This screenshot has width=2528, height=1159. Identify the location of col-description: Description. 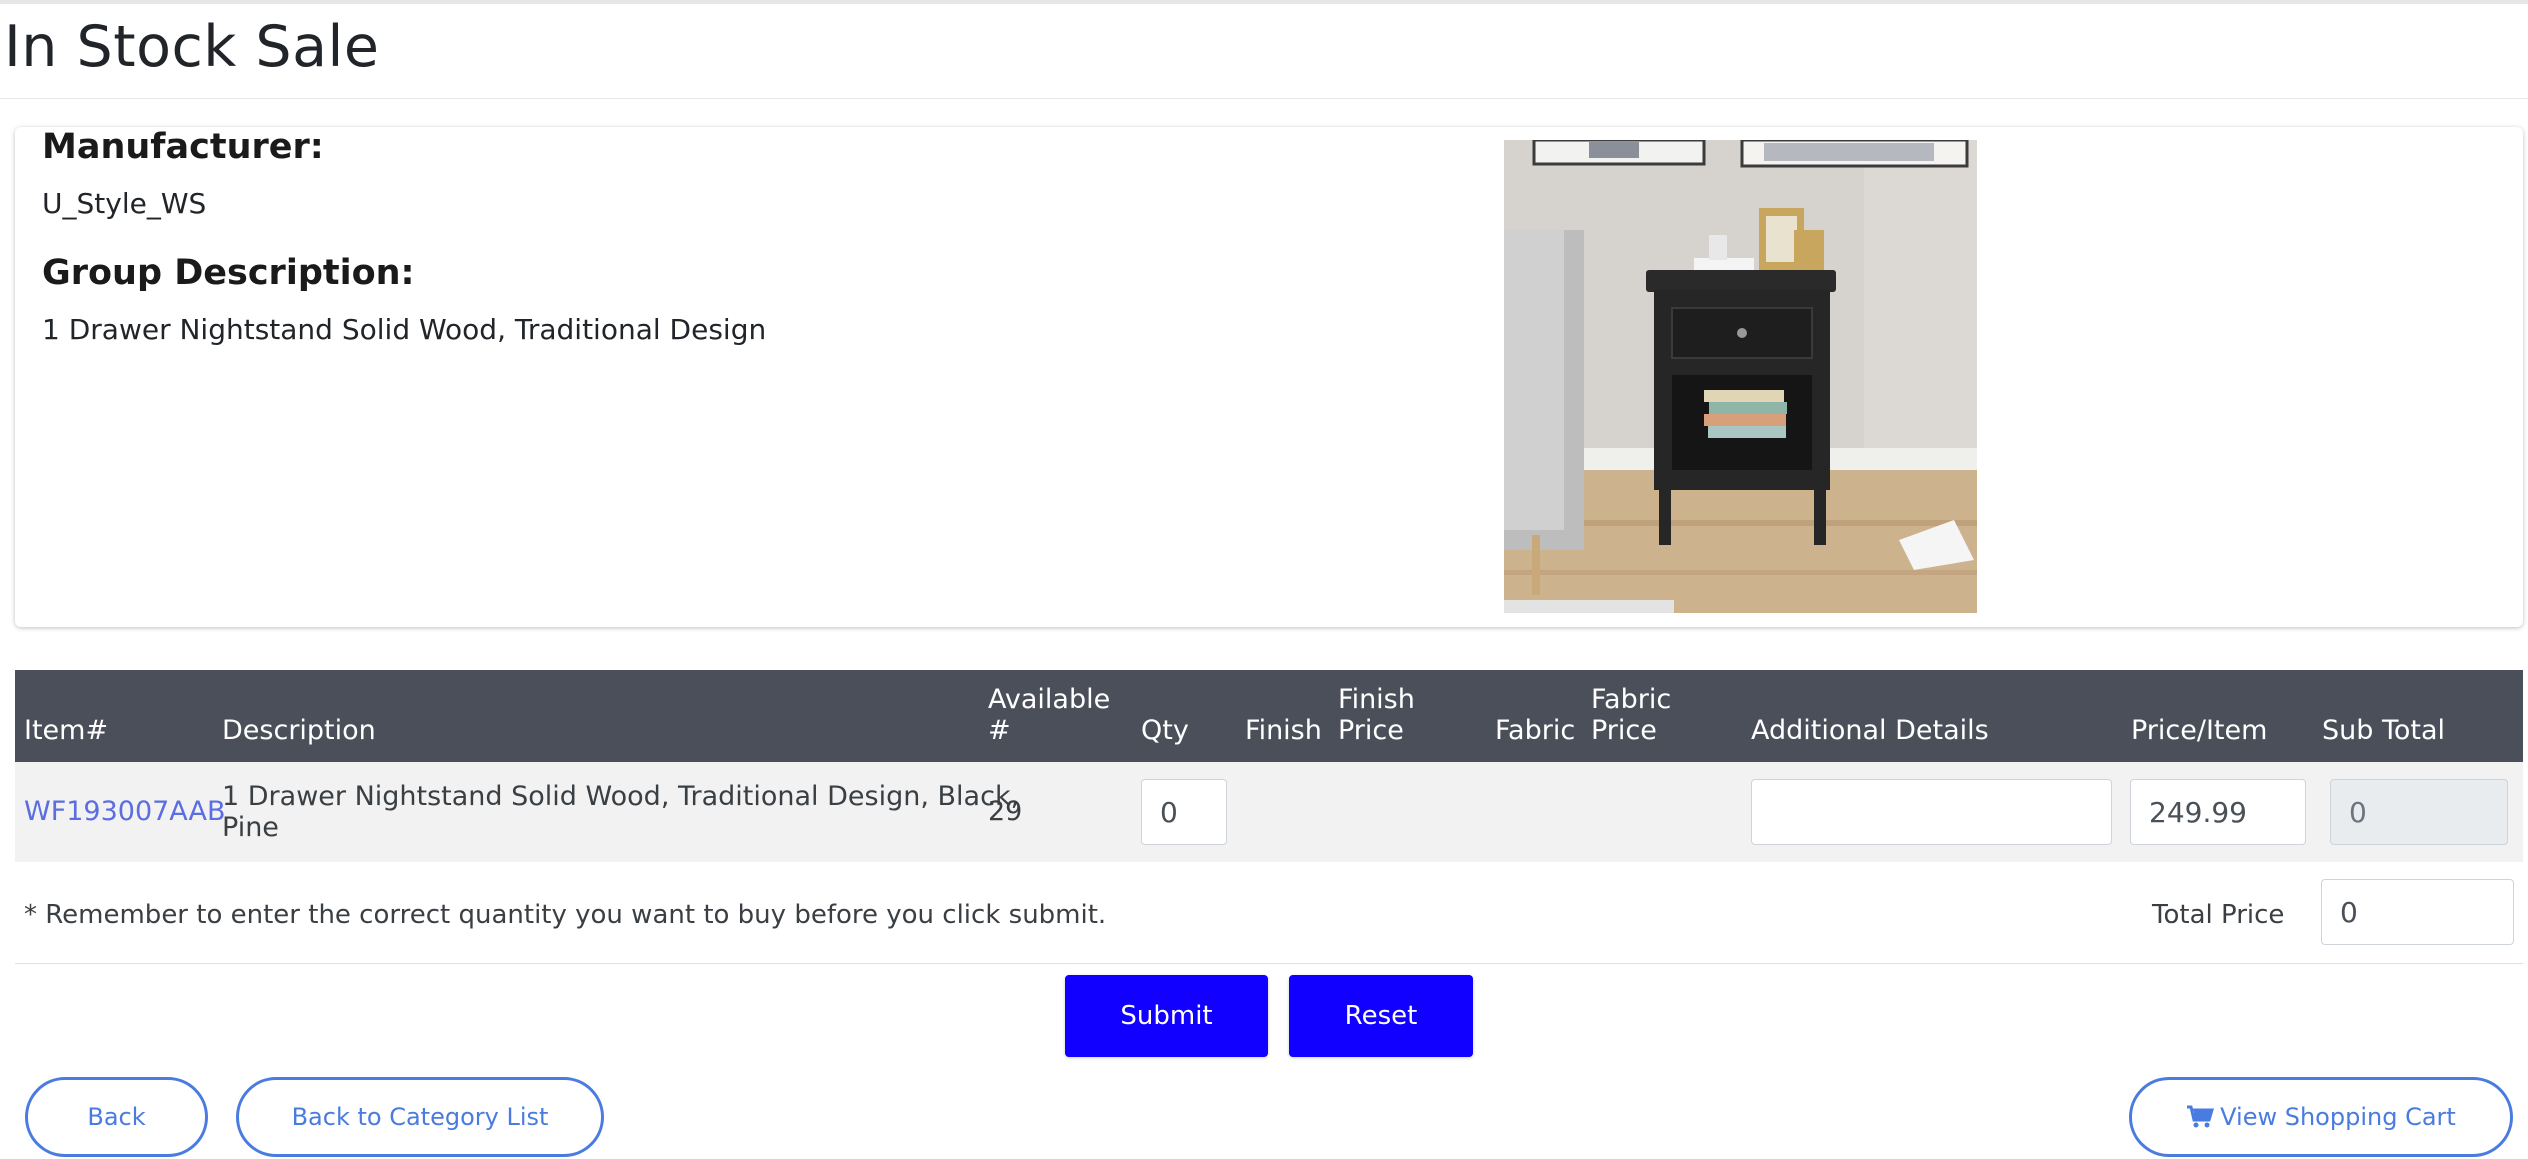
(299, 730).